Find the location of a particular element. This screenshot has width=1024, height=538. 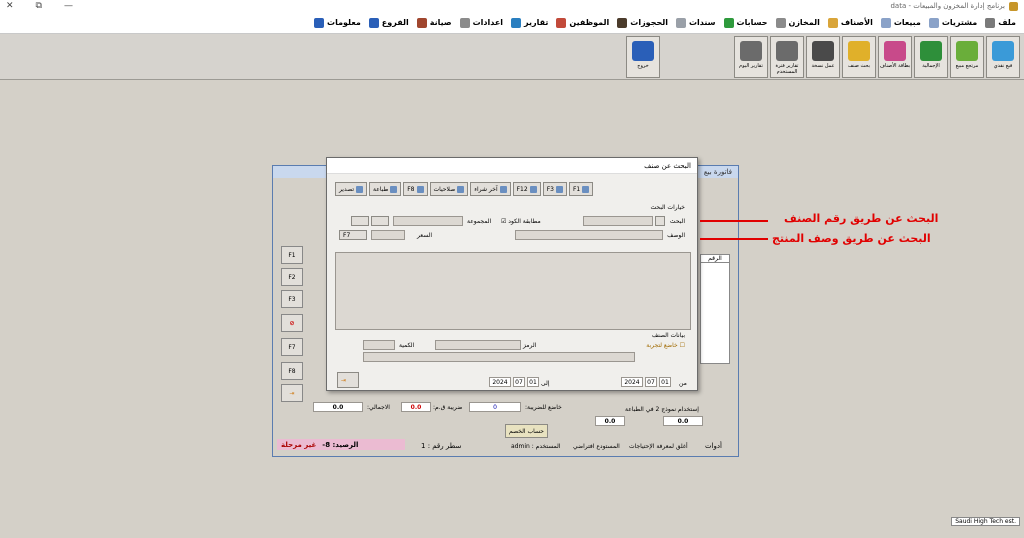

symbol-input is located at coordinates (478, 345).